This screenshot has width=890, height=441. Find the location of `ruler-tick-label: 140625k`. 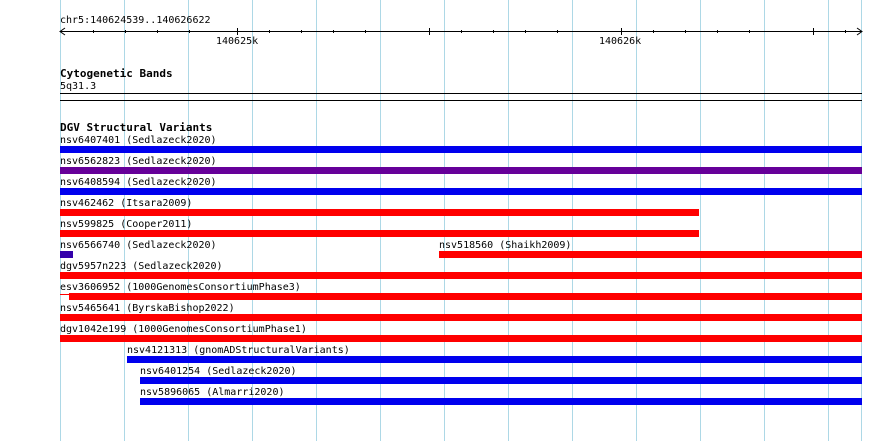

ruler-tick-label: 140625k is located at coordinates (237, 41).